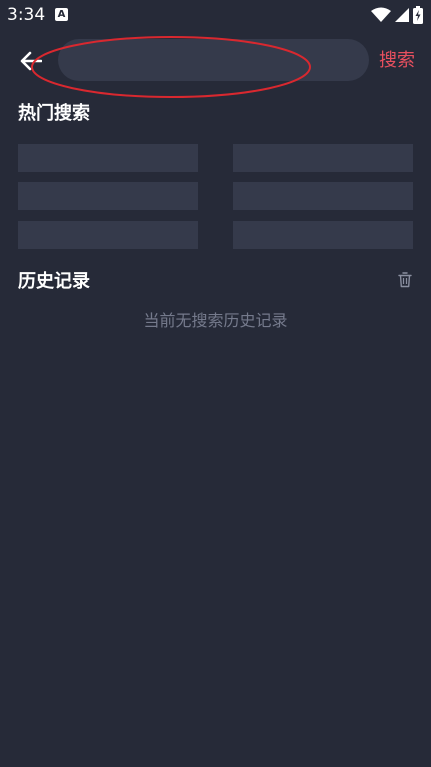  I want to click on status-time: 3:34, so click(26, 15).